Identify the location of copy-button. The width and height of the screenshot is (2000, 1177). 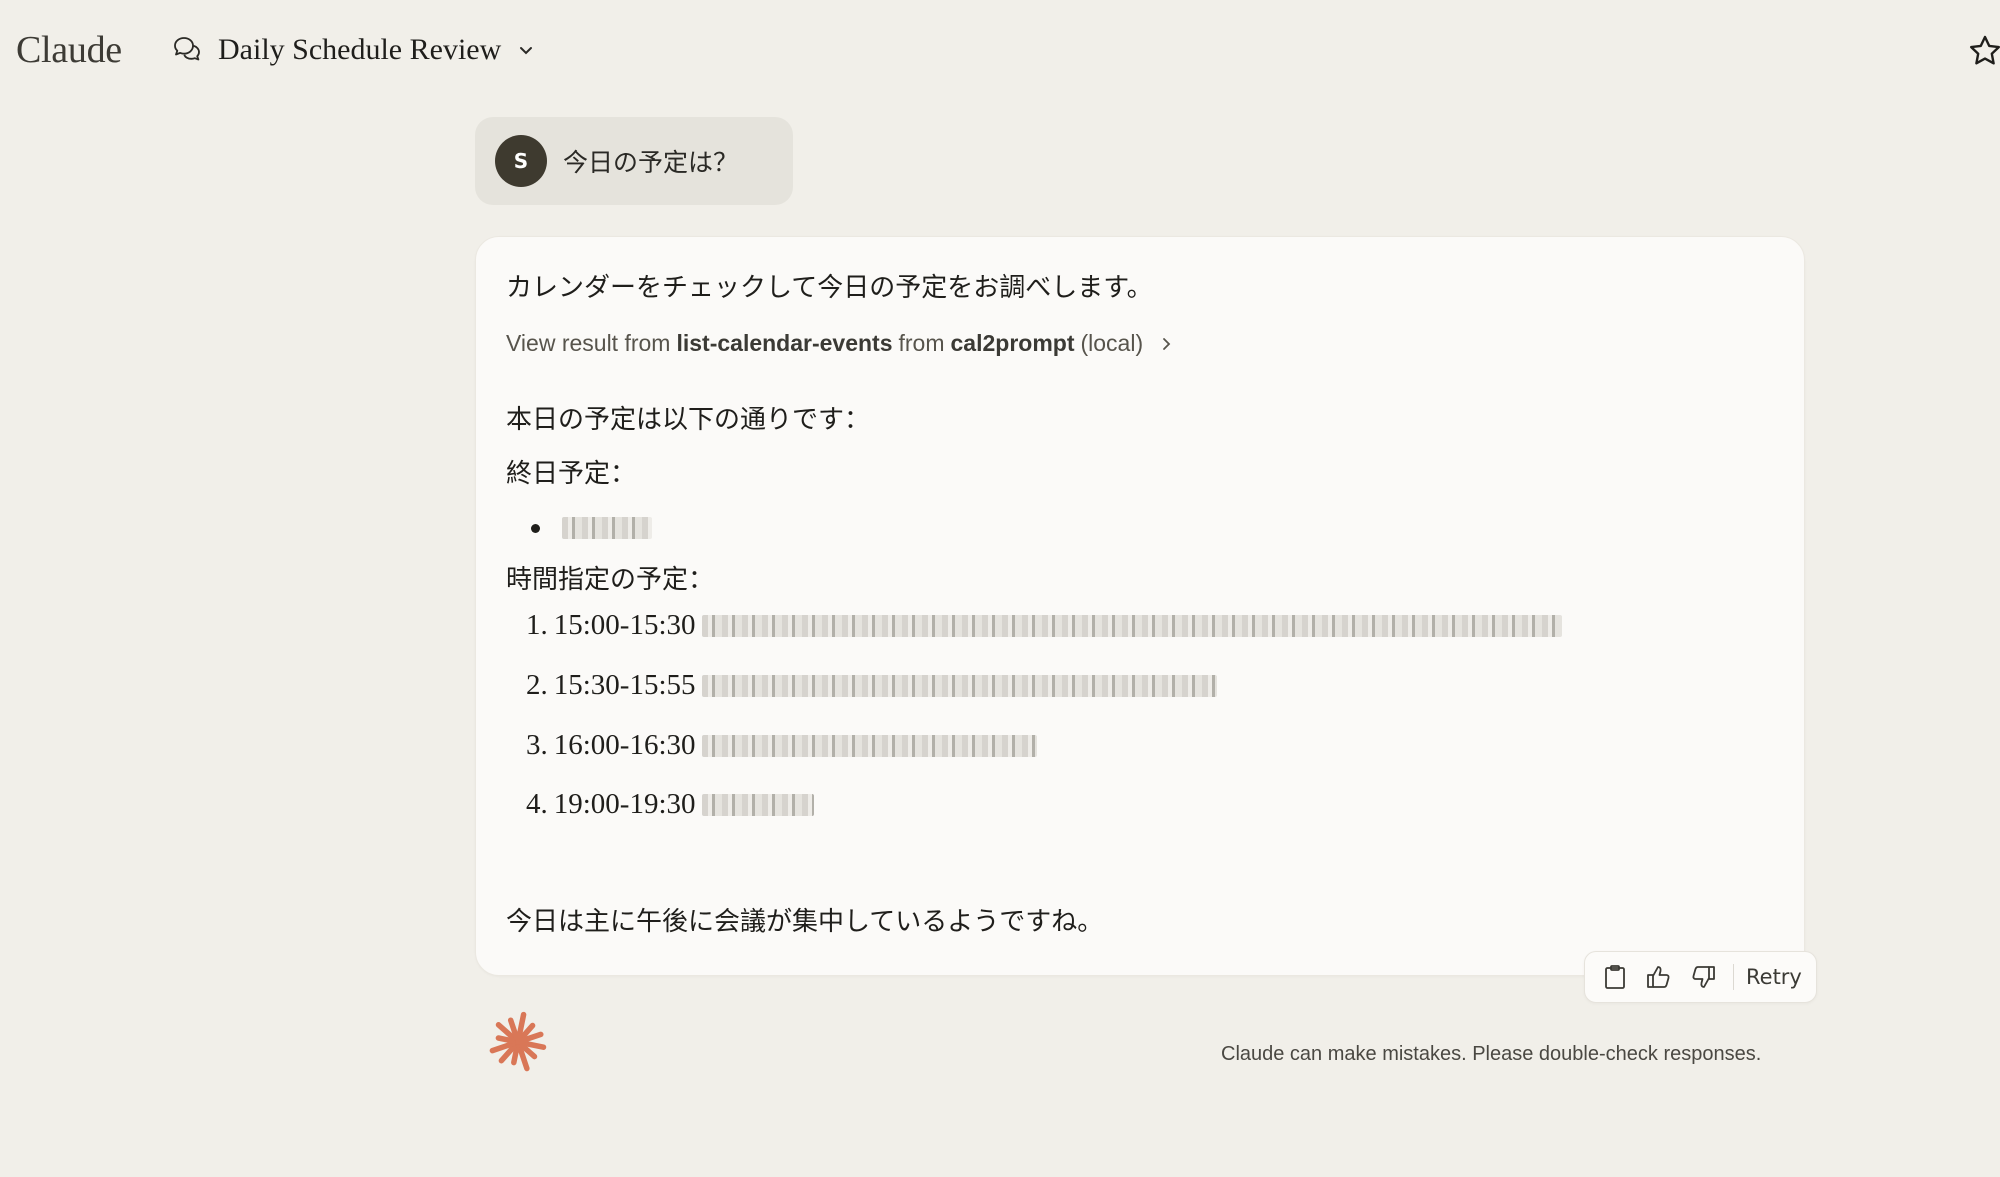
(1615, 977).